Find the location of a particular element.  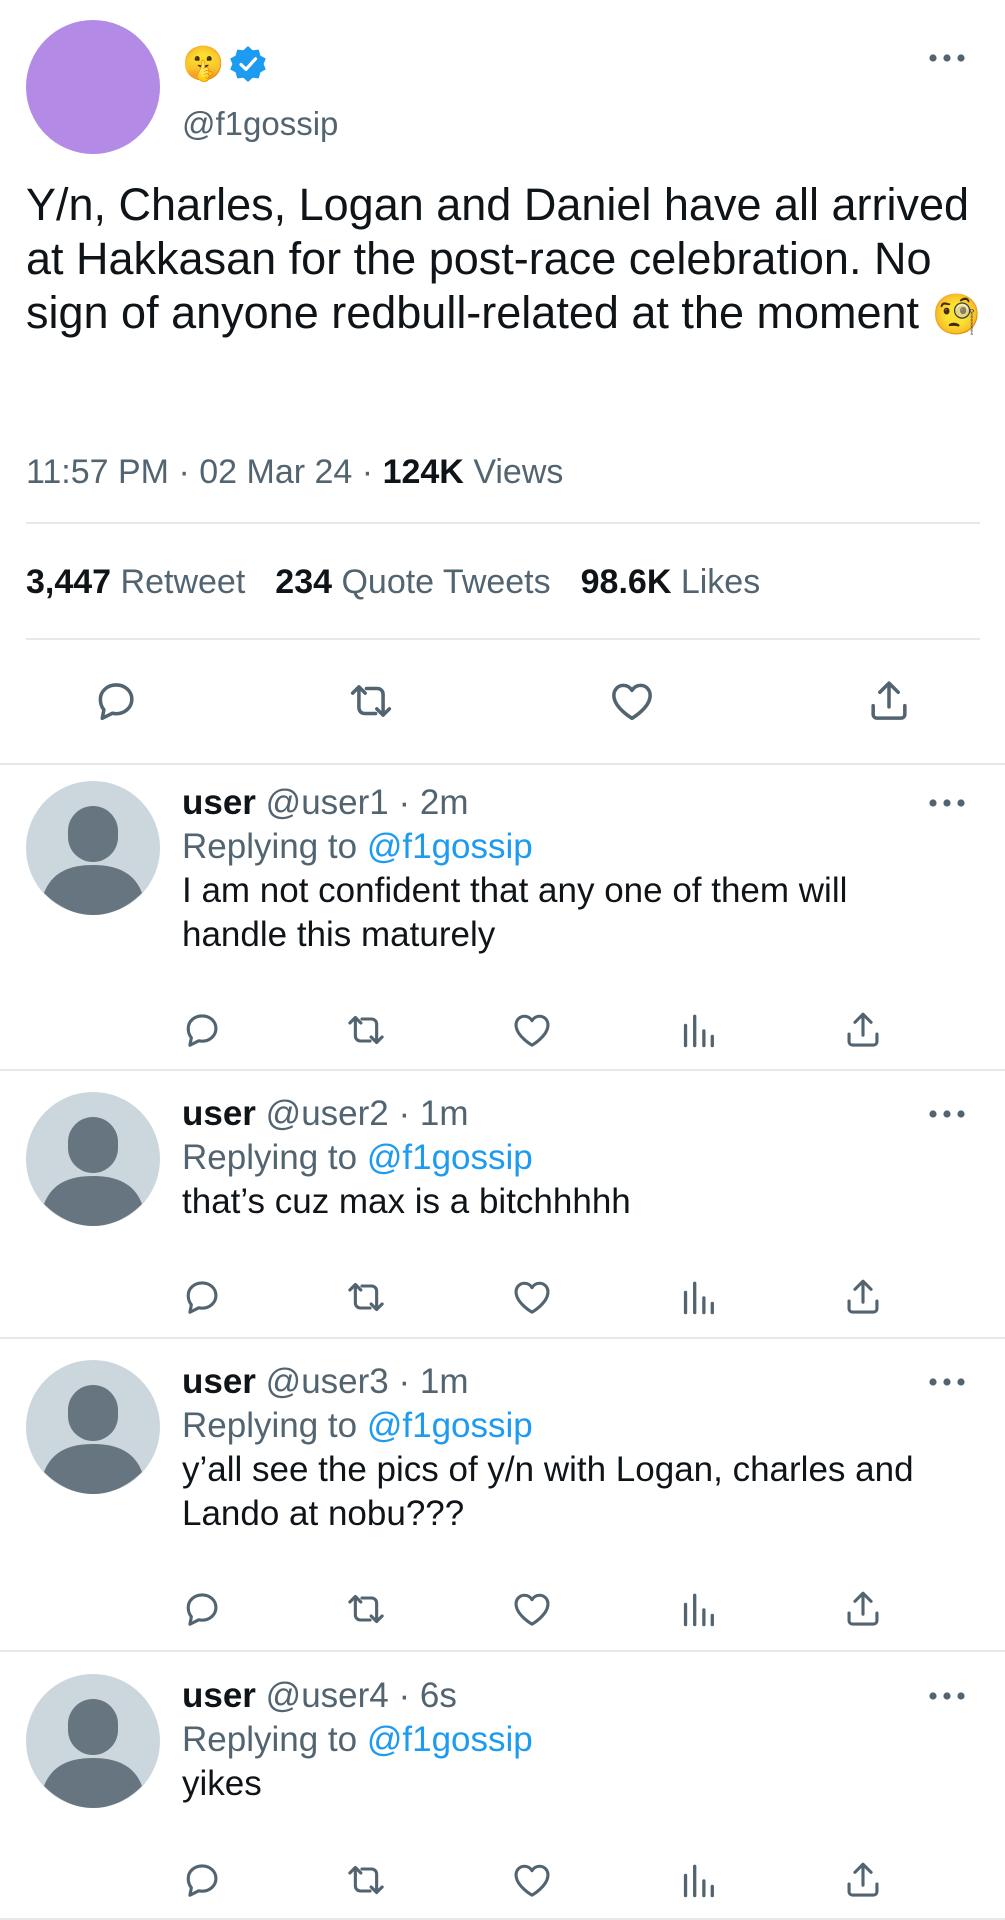

reply-header: user @user2 · 1m is located at coordinates (325, 1114).